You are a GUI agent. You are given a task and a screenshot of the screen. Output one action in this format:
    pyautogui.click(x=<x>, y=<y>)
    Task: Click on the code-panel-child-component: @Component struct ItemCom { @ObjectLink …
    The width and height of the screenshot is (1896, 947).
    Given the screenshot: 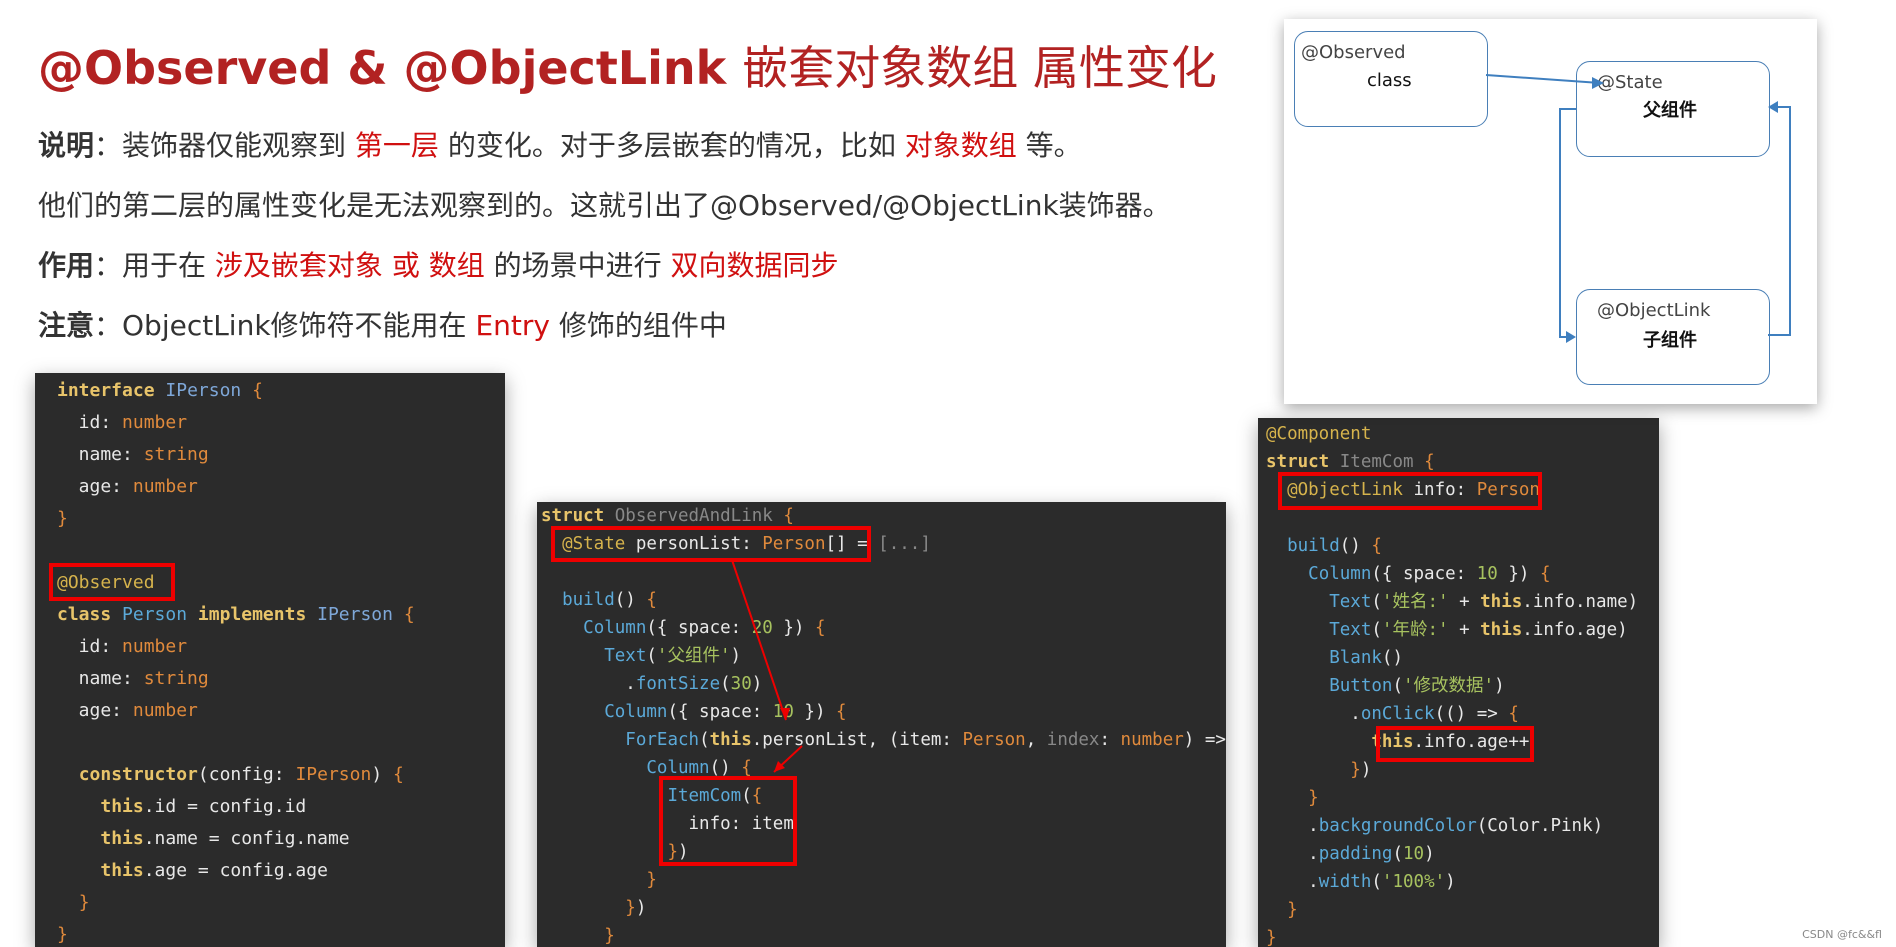 What is the action you would take?
    pyautogui.click(x=1458, y=682)
    